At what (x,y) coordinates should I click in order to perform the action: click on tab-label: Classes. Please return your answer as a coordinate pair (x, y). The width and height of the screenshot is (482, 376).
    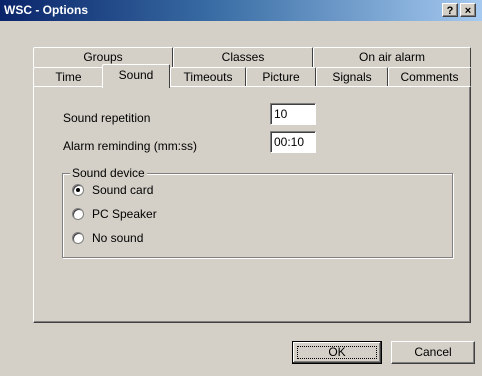
    Looking at the image, I should click on (243, 57).